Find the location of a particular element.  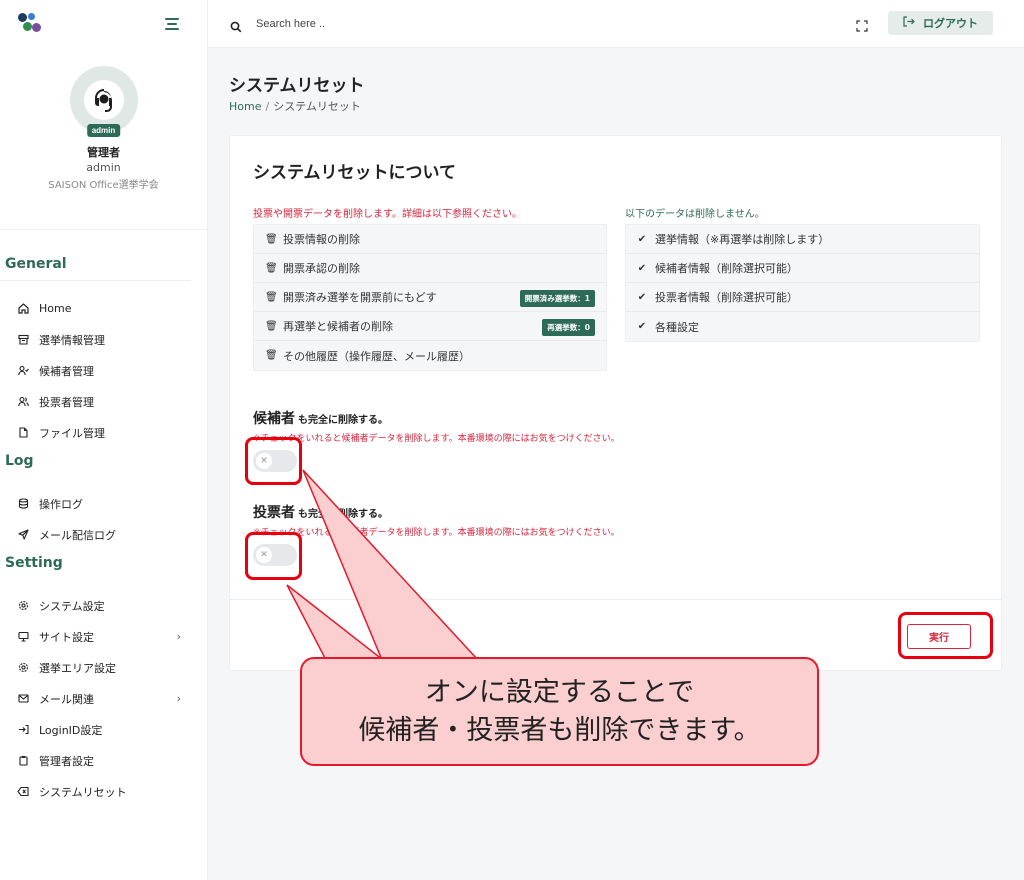

list-item: 🗑 再選挙と候補者の削除 再選挙数：0 is located at coordinates (430, 326).